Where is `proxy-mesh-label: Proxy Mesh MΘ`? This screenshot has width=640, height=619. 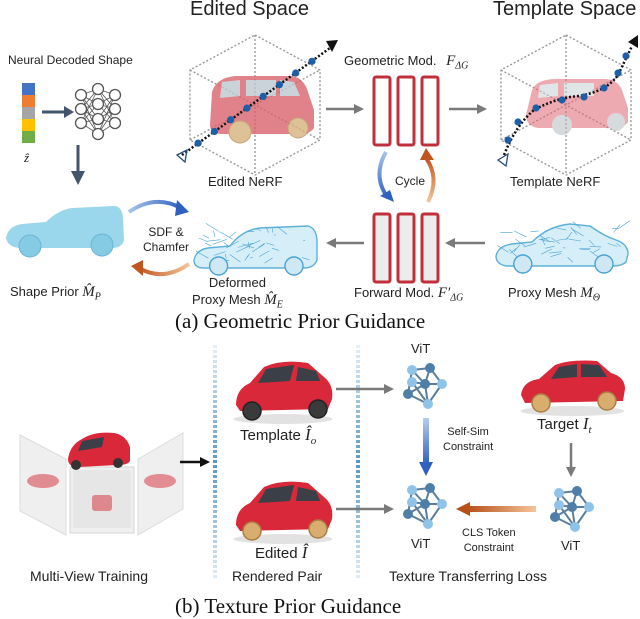 proxy-mesh-label: Proxy Mesh MΘ is located at coordinates (554, 294).